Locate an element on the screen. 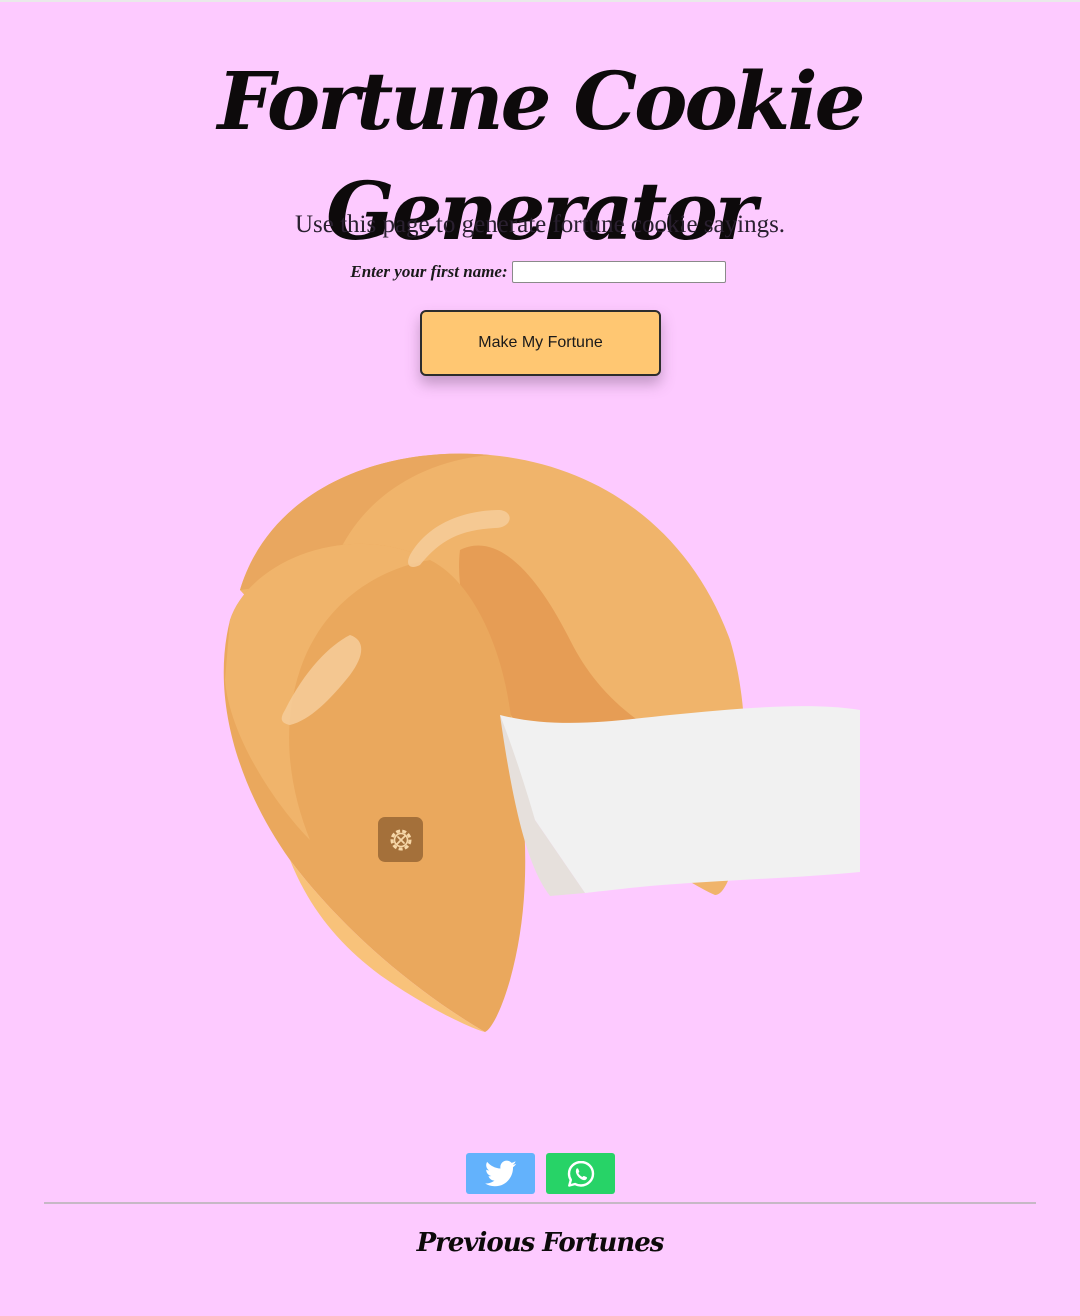  section-divider is located at coordinates (540, 1203).